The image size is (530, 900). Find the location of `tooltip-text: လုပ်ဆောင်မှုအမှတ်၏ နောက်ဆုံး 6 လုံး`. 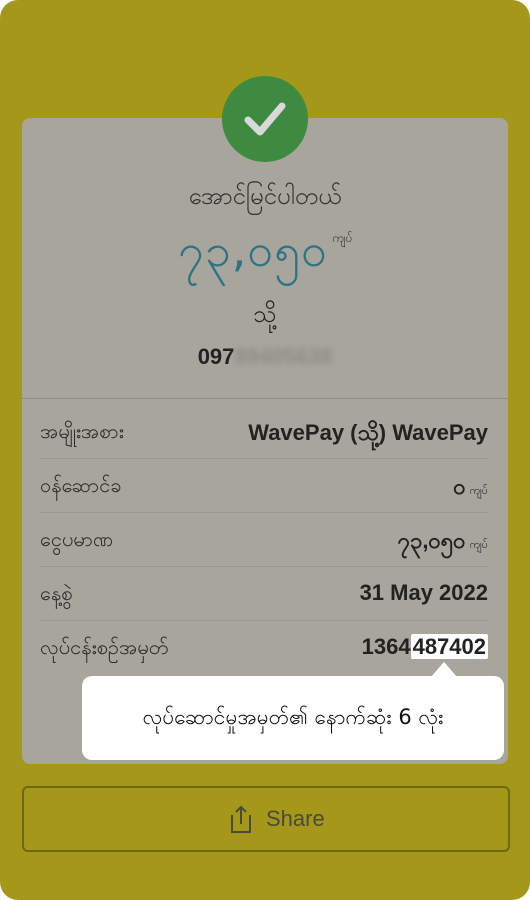

tooltip-text: လုပ်ဆောင်မှုအမှတ်၏ နောက်ဆုံး 6 လုံး is located at coordinates (293, 717).